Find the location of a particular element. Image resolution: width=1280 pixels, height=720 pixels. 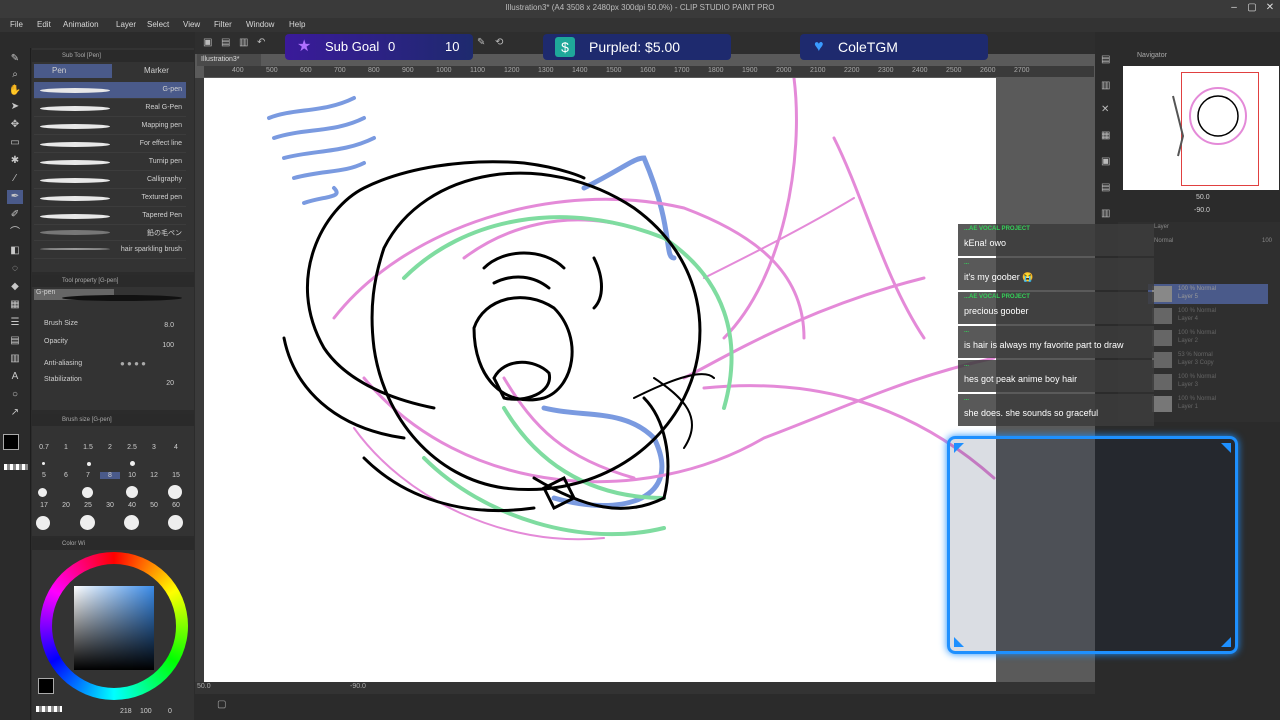

size-option: 5 is located at coordinates (44, 475).